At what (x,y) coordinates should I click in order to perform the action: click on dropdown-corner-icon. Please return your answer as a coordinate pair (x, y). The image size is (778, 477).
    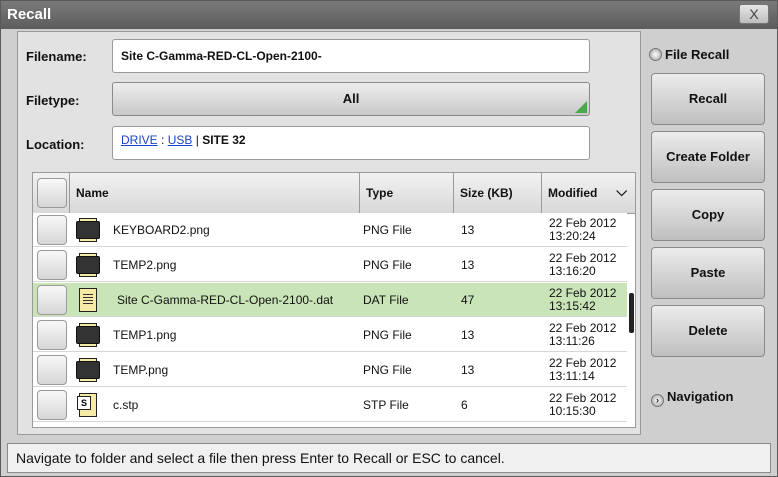
    Looking at the image, I should click on (581, 107).